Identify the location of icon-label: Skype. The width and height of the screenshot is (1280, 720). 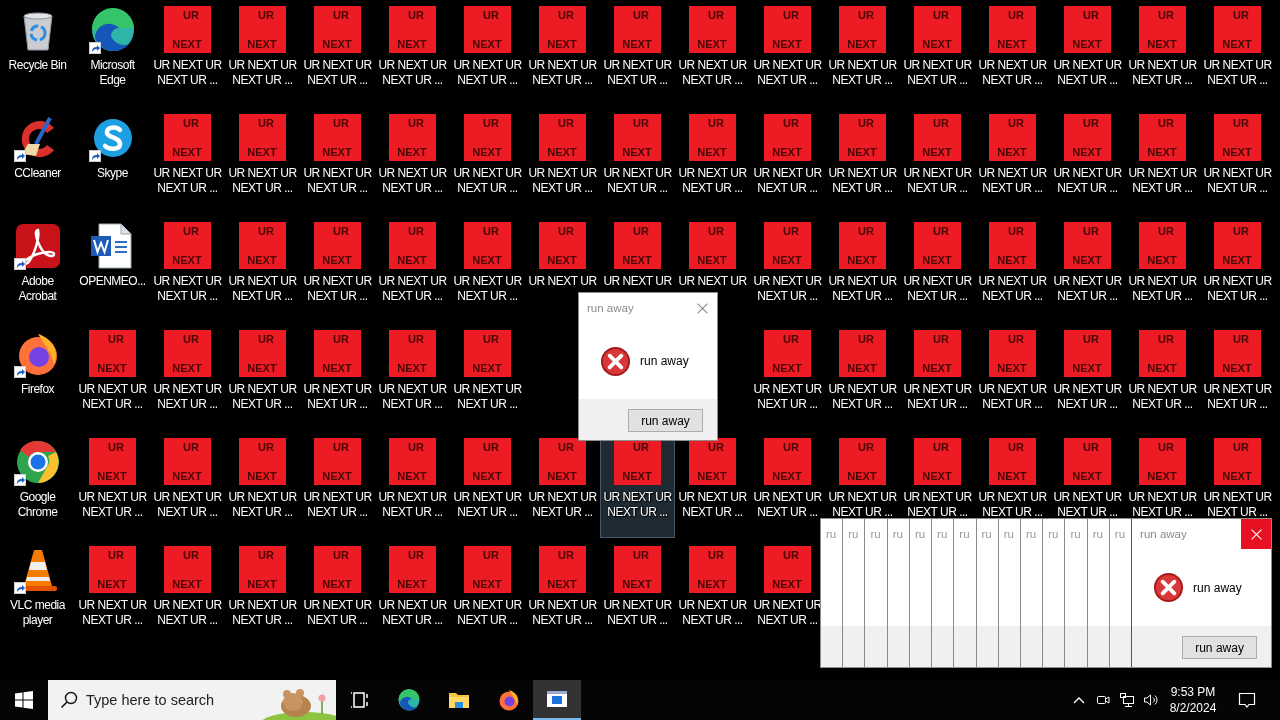
(112, 173).